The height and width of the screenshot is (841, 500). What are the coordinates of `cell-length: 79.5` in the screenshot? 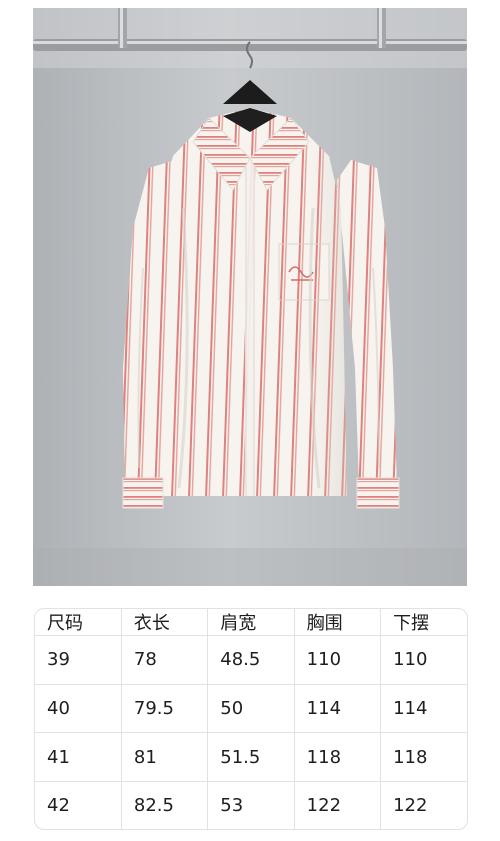 It's located at (165, 709).